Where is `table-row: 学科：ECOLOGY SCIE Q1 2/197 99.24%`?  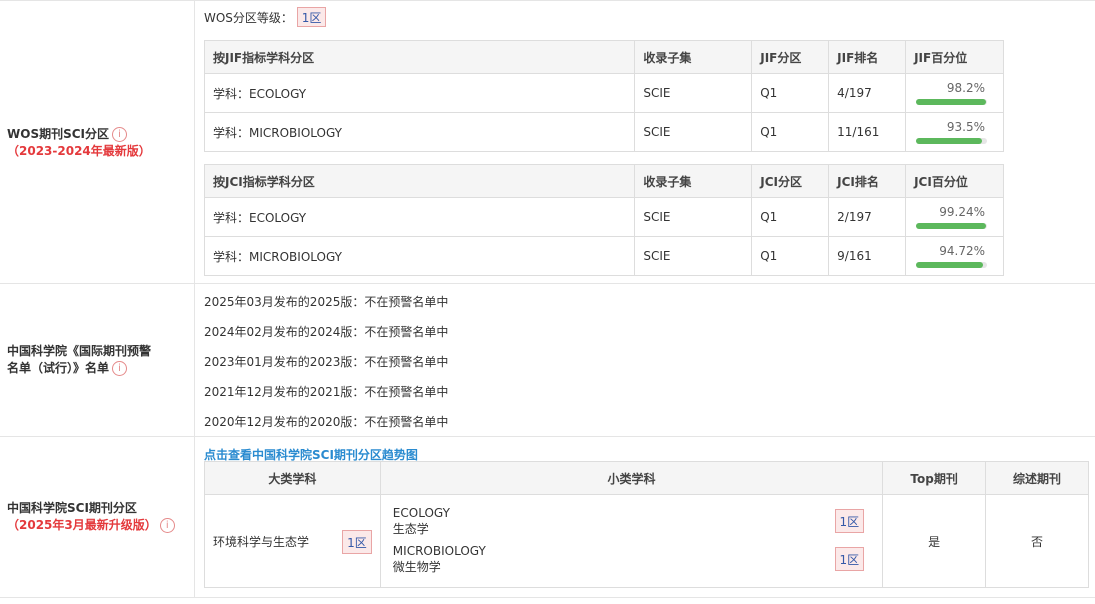
table-row: 学科：ECOLOGY SCIE Q1 2/197 99.24% is located at coordinates (603, 217).